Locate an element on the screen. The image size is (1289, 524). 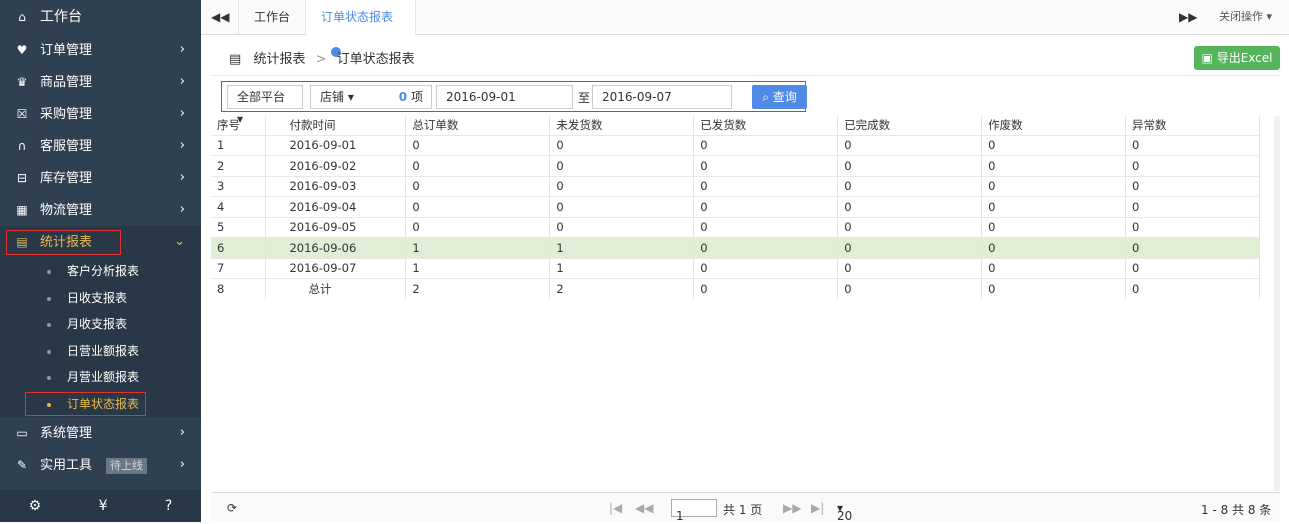
cart-icon: ☒ is located at coordinates (22, 114).